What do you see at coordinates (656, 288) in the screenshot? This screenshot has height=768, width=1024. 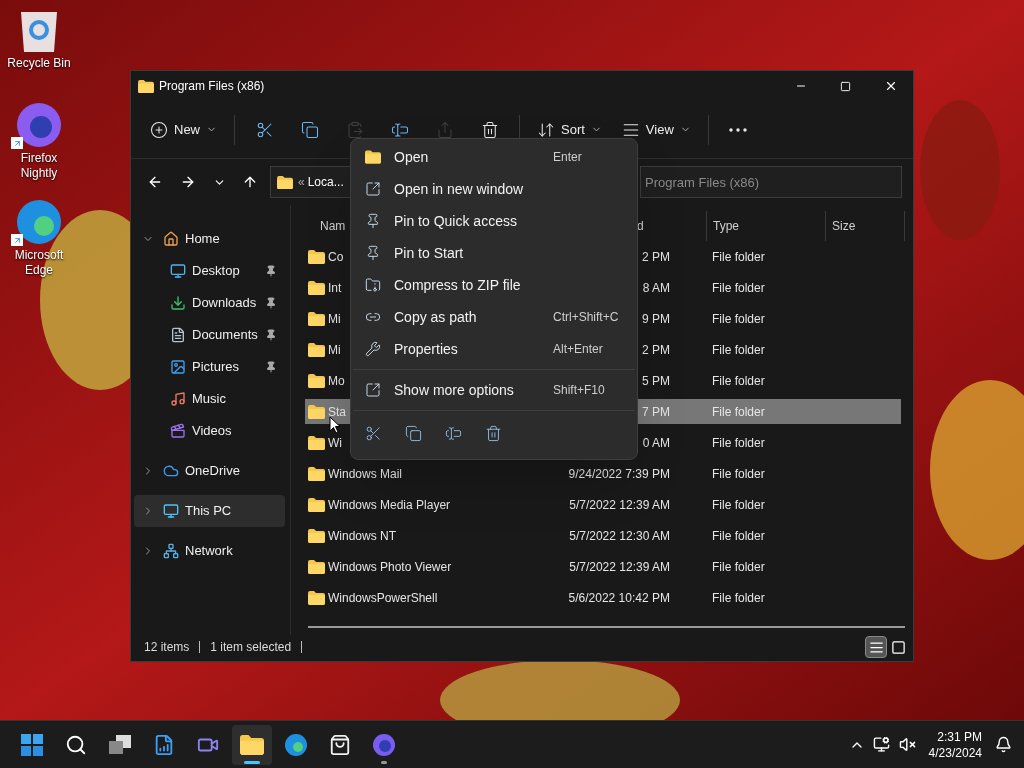 I see `date-modified: 8 AM` at bounding box center [656, 288].